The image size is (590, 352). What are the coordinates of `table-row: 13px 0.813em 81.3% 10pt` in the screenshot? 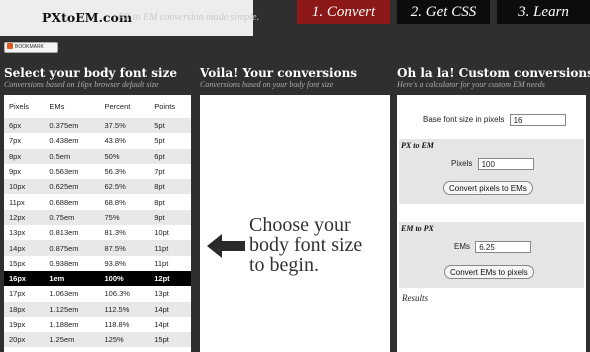 It's located at (97, 232).